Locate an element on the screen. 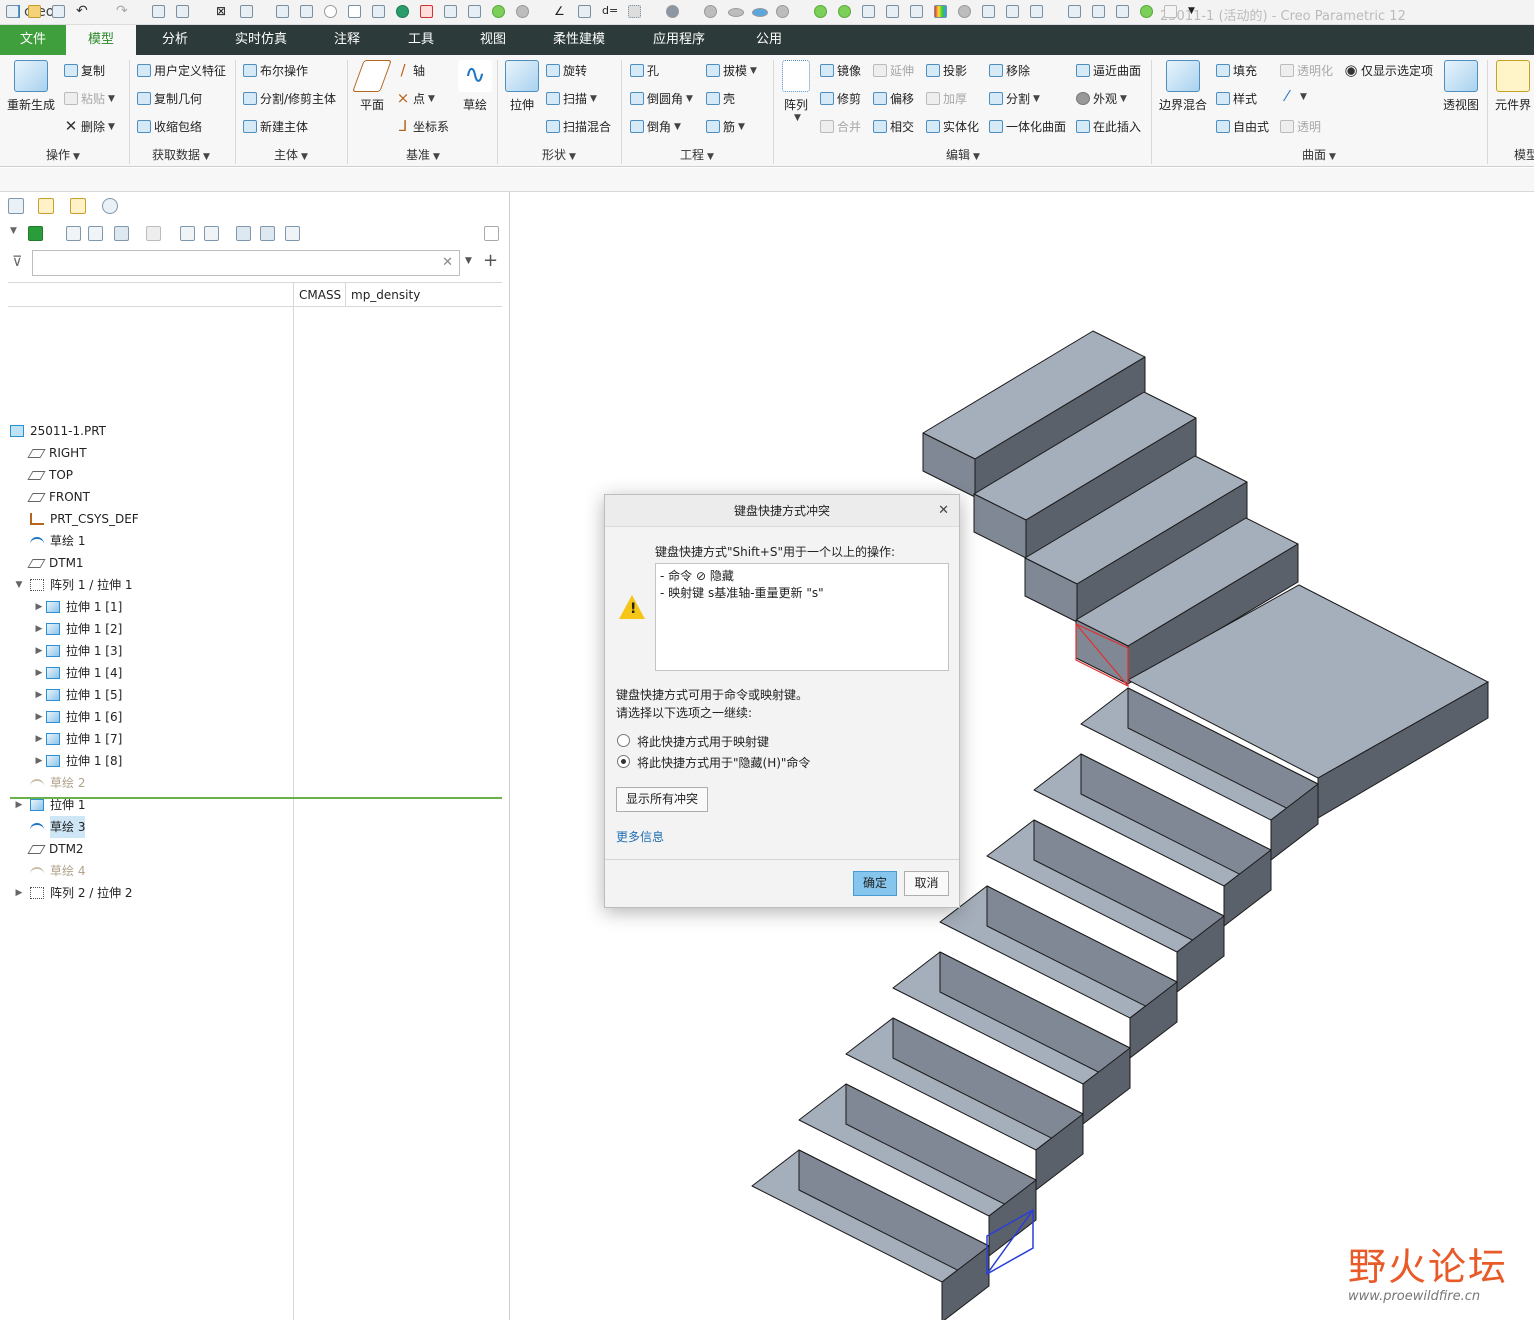 This screenshot has width=1534, height=1320. tree-item-extrude-1-8: ▶ 拉伸 1 [8] is located at coordinates (77, 761).